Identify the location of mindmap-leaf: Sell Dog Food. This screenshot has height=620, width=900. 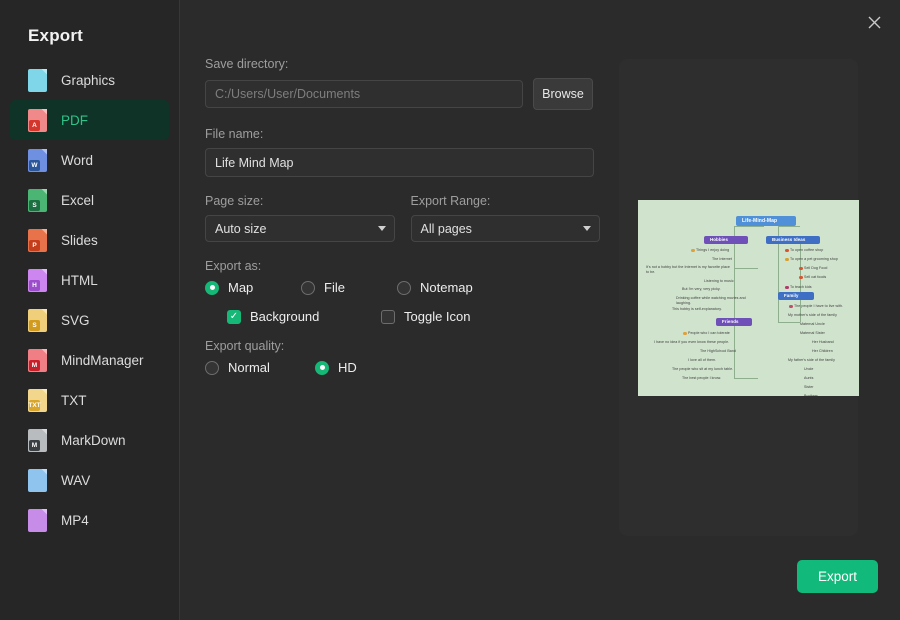
(816, 268).